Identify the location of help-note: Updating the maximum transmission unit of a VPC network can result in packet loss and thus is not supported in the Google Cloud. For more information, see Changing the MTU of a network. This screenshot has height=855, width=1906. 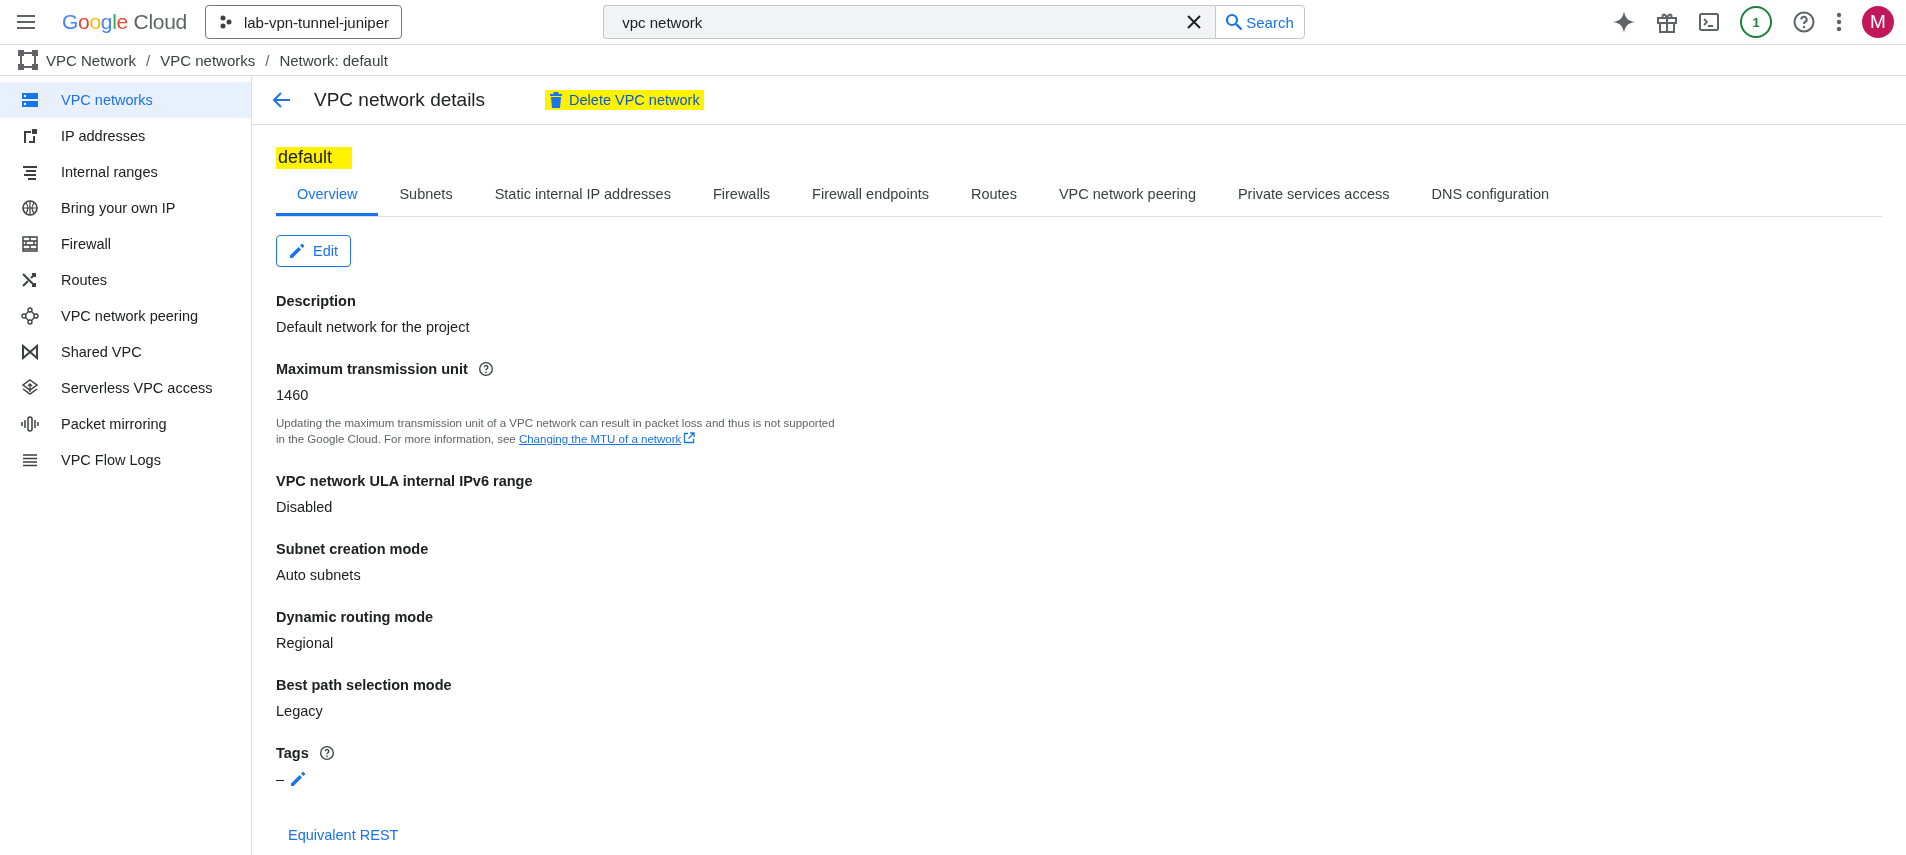
(556, 431).